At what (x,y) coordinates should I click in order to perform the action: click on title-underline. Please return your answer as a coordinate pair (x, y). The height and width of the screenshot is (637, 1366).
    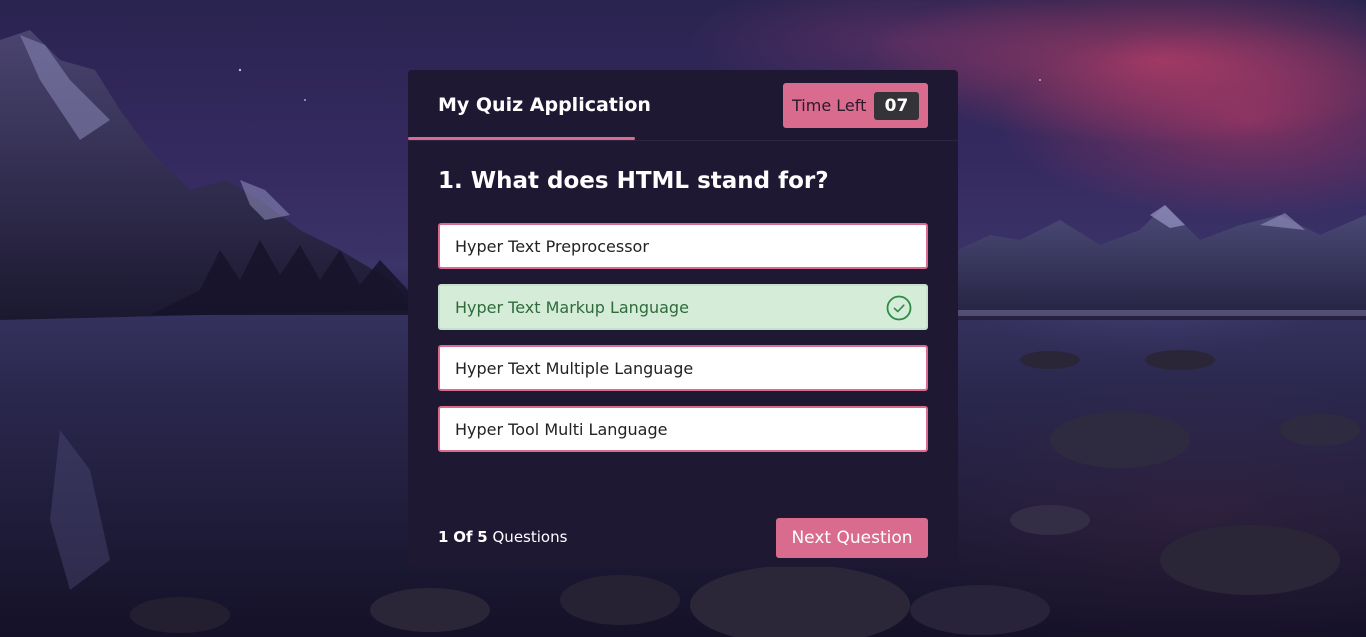
    Looking at the image, I should click on (521, 138).